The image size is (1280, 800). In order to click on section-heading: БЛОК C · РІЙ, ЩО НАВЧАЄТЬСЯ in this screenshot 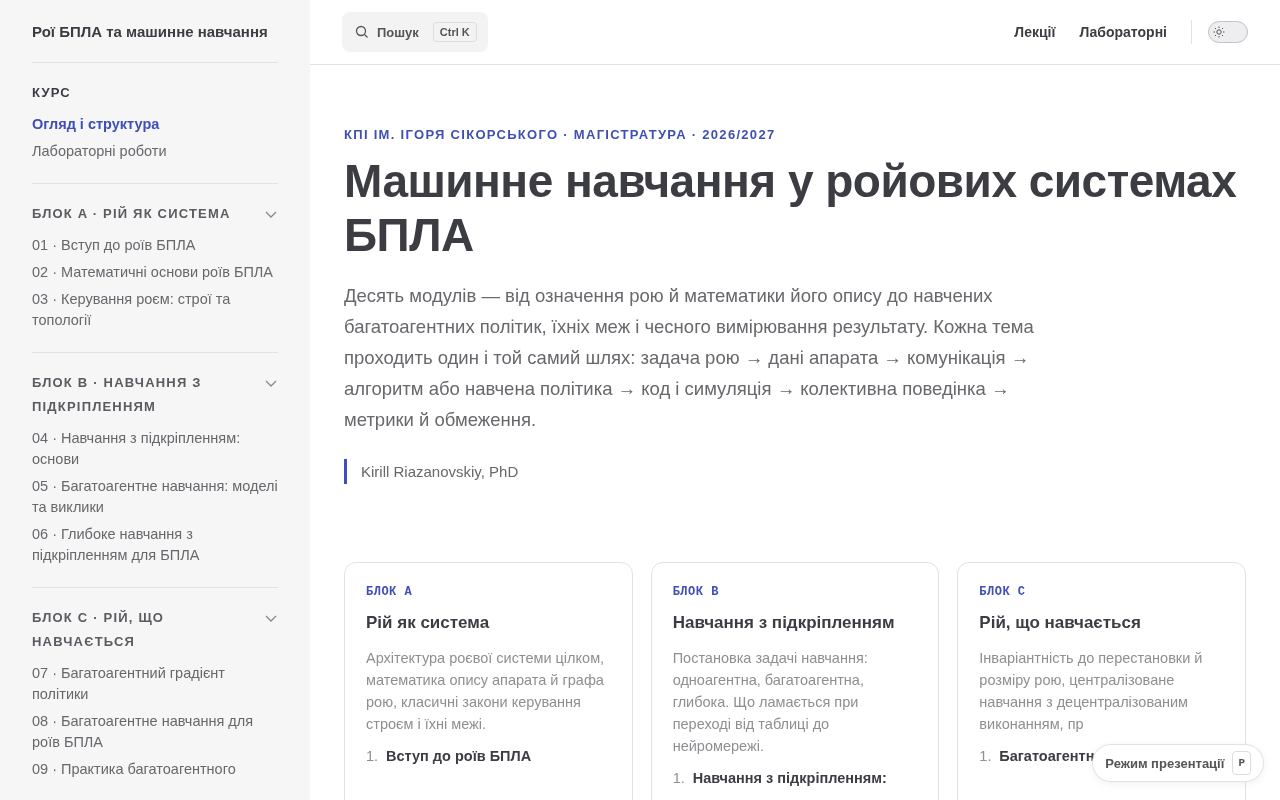, I will do `click(99, 630)`.